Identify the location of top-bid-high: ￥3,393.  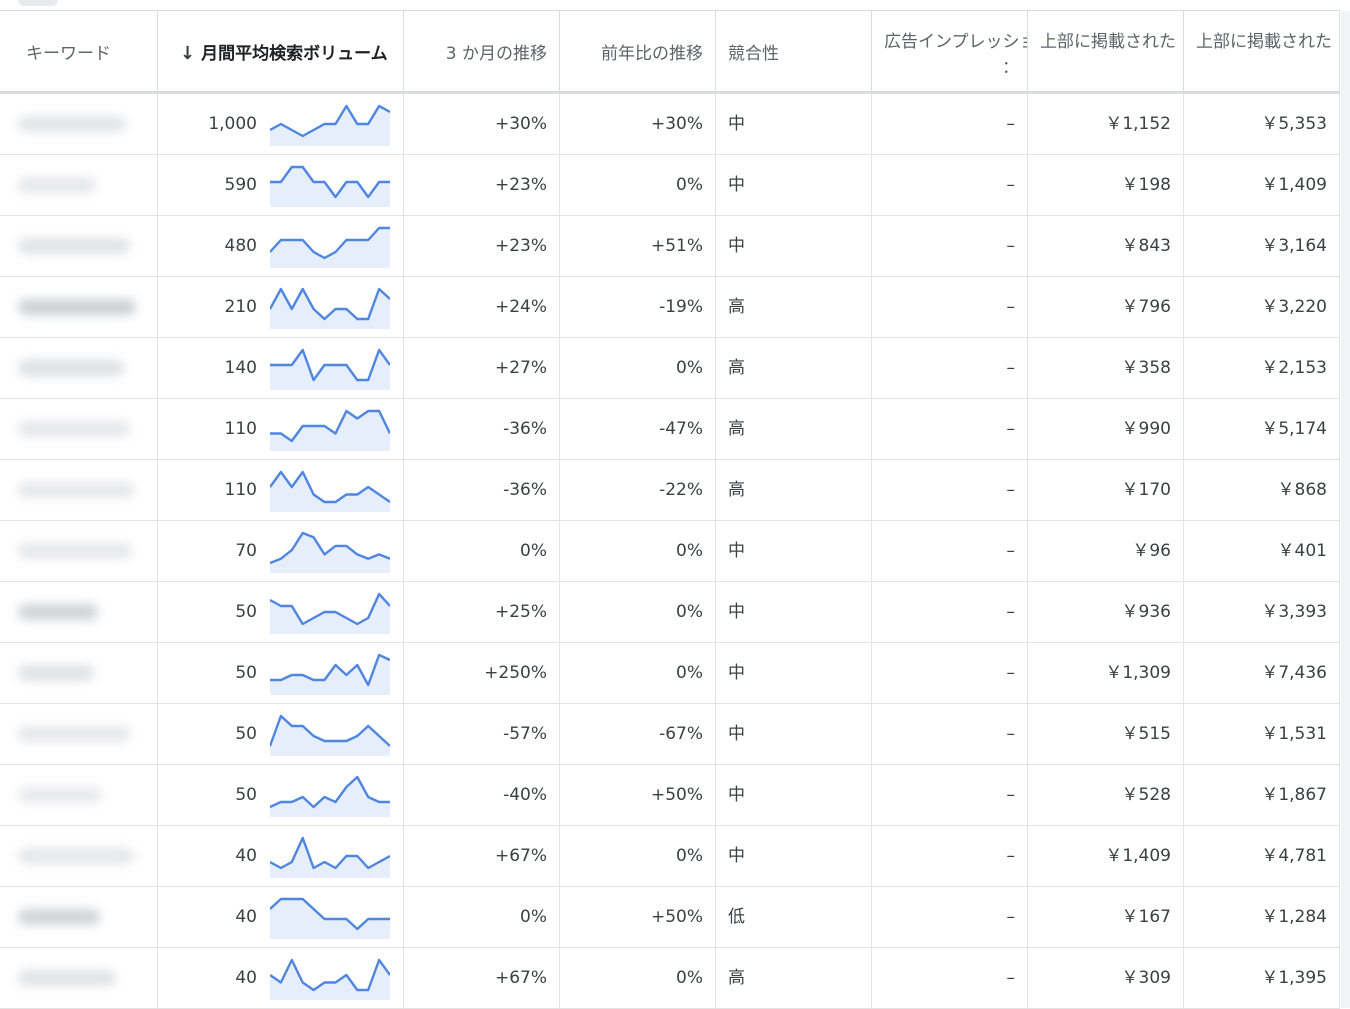
(1262, 612).